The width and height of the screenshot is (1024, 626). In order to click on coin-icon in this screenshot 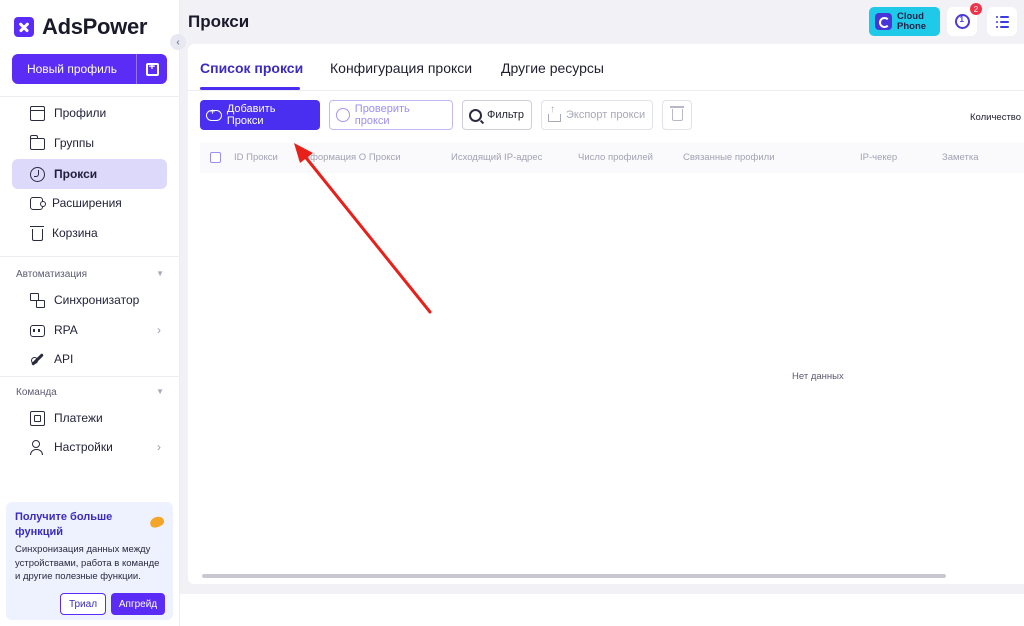, I will do `click(157, 522)`.